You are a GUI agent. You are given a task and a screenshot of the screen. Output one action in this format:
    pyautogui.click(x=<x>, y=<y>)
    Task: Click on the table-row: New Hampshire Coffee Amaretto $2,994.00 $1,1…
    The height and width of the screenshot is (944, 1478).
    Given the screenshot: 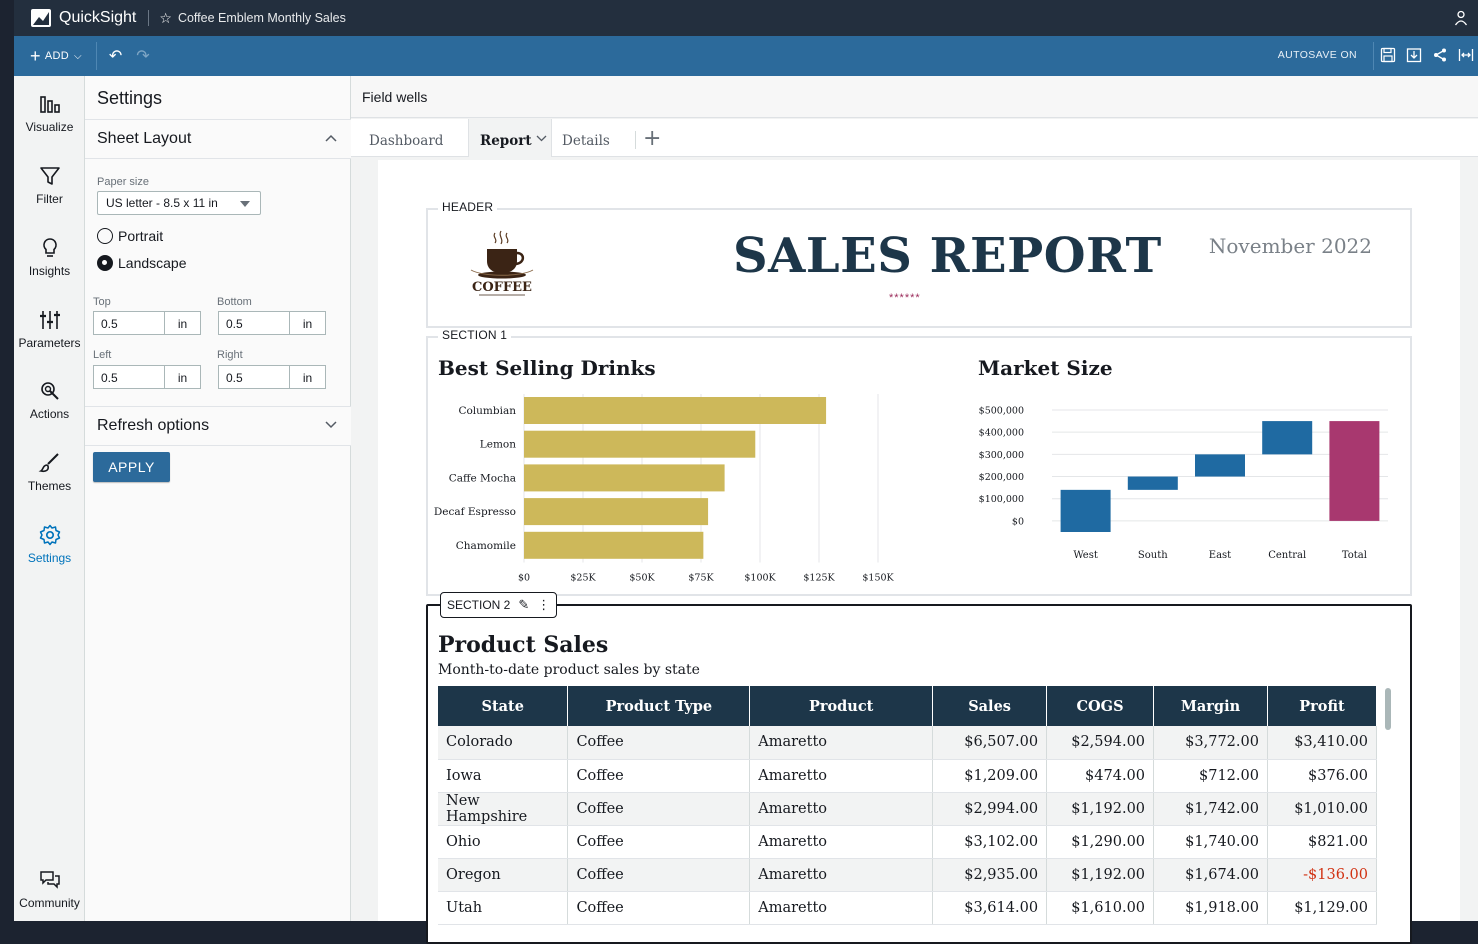 What is the action you would take?
    pyautogui.click(x=908, y=809)
    